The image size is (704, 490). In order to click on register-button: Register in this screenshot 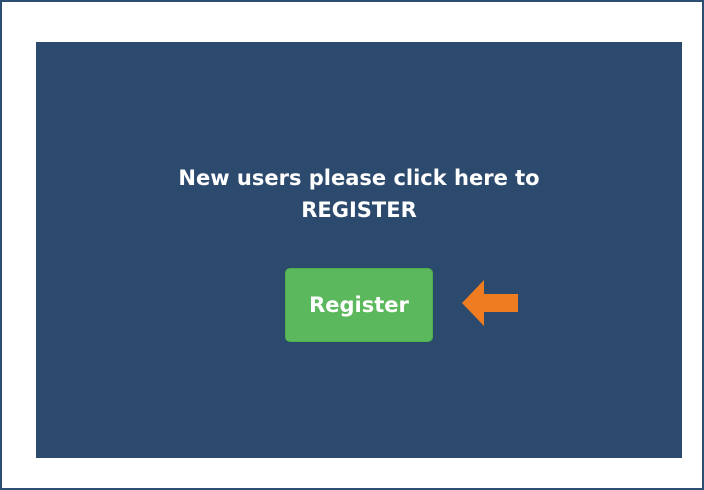, I will do `click(359, 305)`.